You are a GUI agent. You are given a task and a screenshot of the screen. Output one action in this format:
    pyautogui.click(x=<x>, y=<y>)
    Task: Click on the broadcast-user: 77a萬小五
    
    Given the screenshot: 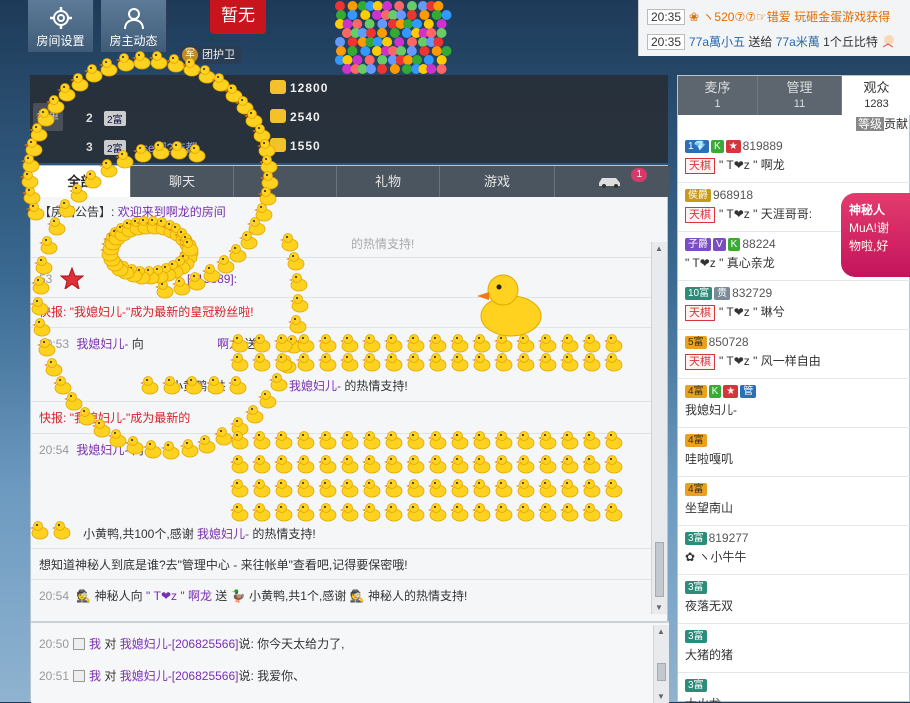 What is the action you would take?
    pyautogui.click(x=717, y=42)
    